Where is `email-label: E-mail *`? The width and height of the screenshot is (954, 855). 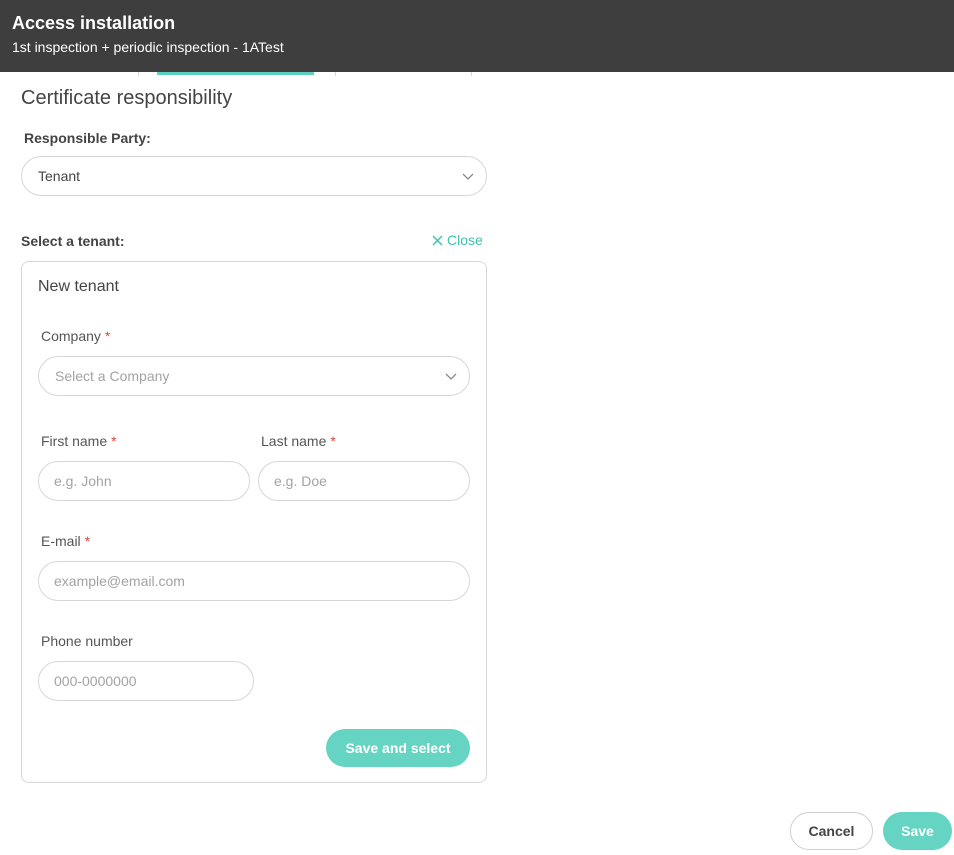
email-label: E-mail * is located at coordinates (65, 541).